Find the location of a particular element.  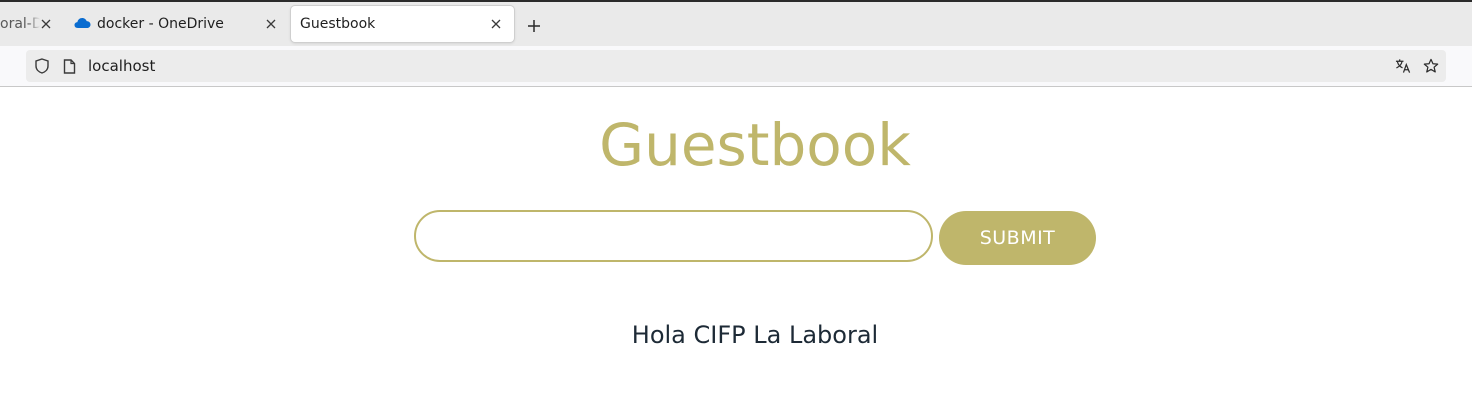

shield-icon is located at coordinates (42, 66).